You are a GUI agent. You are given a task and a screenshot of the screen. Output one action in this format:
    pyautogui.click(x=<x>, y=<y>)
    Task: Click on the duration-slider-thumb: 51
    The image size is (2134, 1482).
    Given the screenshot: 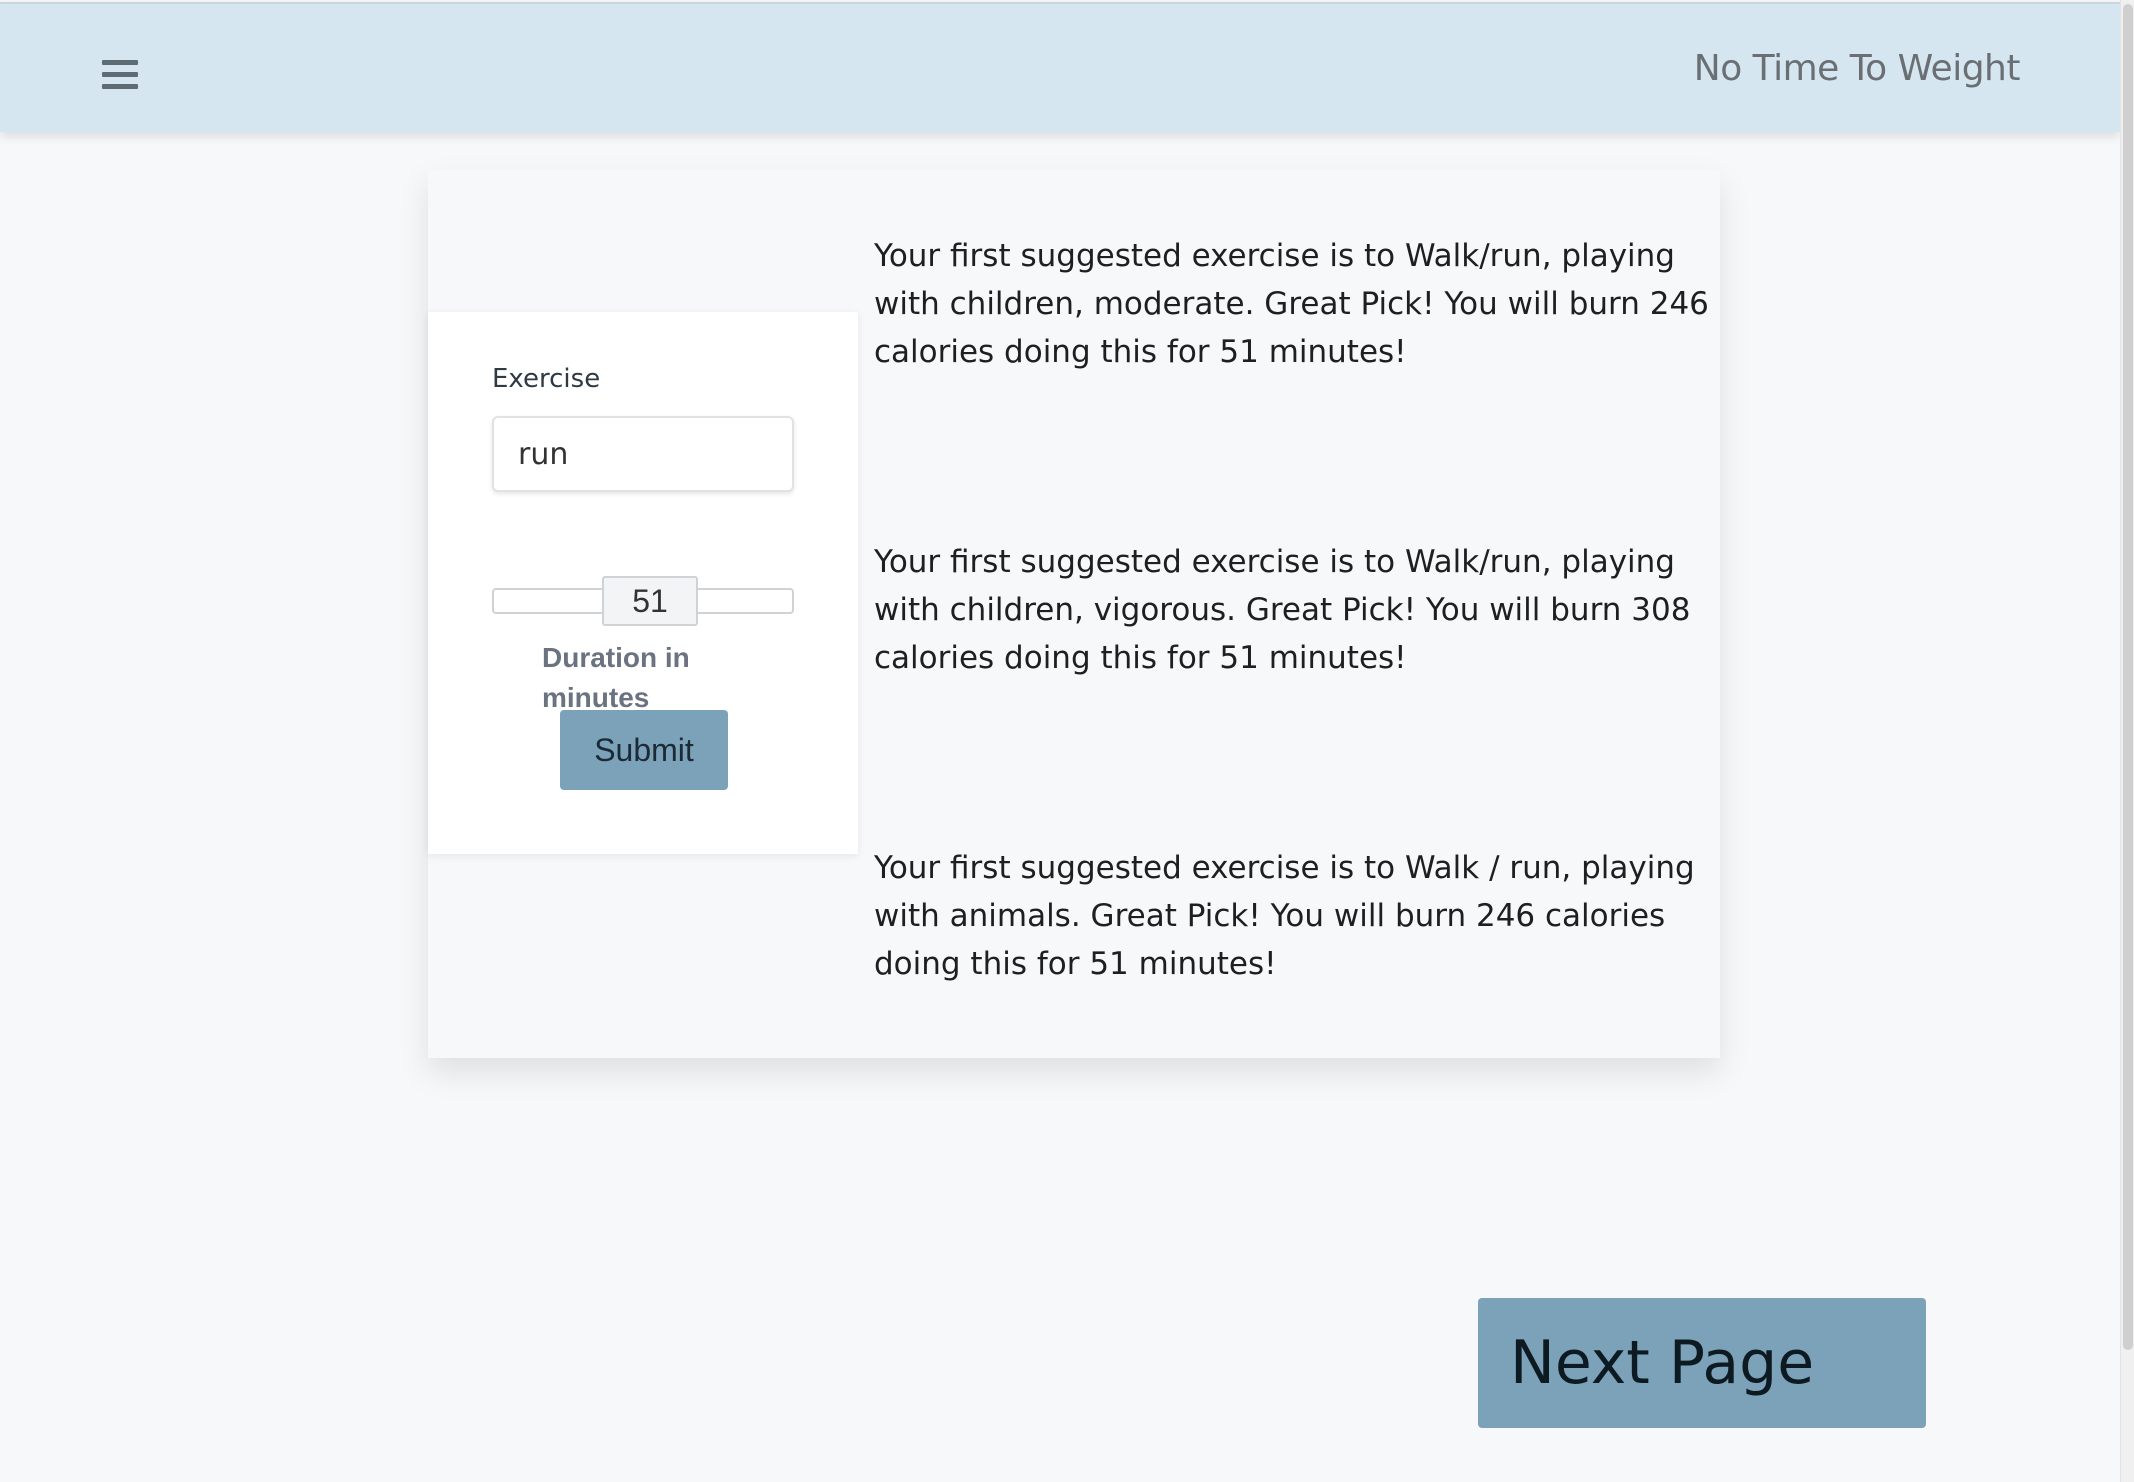 What is the action you would take?
    pyautogui.click(x=650, y=601)
    